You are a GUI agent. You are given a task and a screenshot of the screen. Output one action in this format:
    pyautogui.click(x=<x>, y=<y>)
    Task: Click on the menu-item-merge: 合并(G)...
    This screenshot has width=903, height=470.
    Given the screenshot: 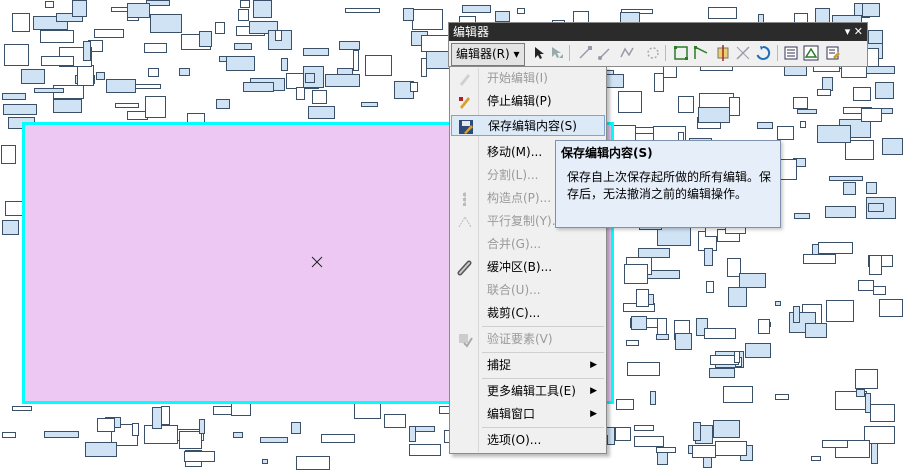 What is the action you would take?
    pyautogui.click(x=528, y=244)
    